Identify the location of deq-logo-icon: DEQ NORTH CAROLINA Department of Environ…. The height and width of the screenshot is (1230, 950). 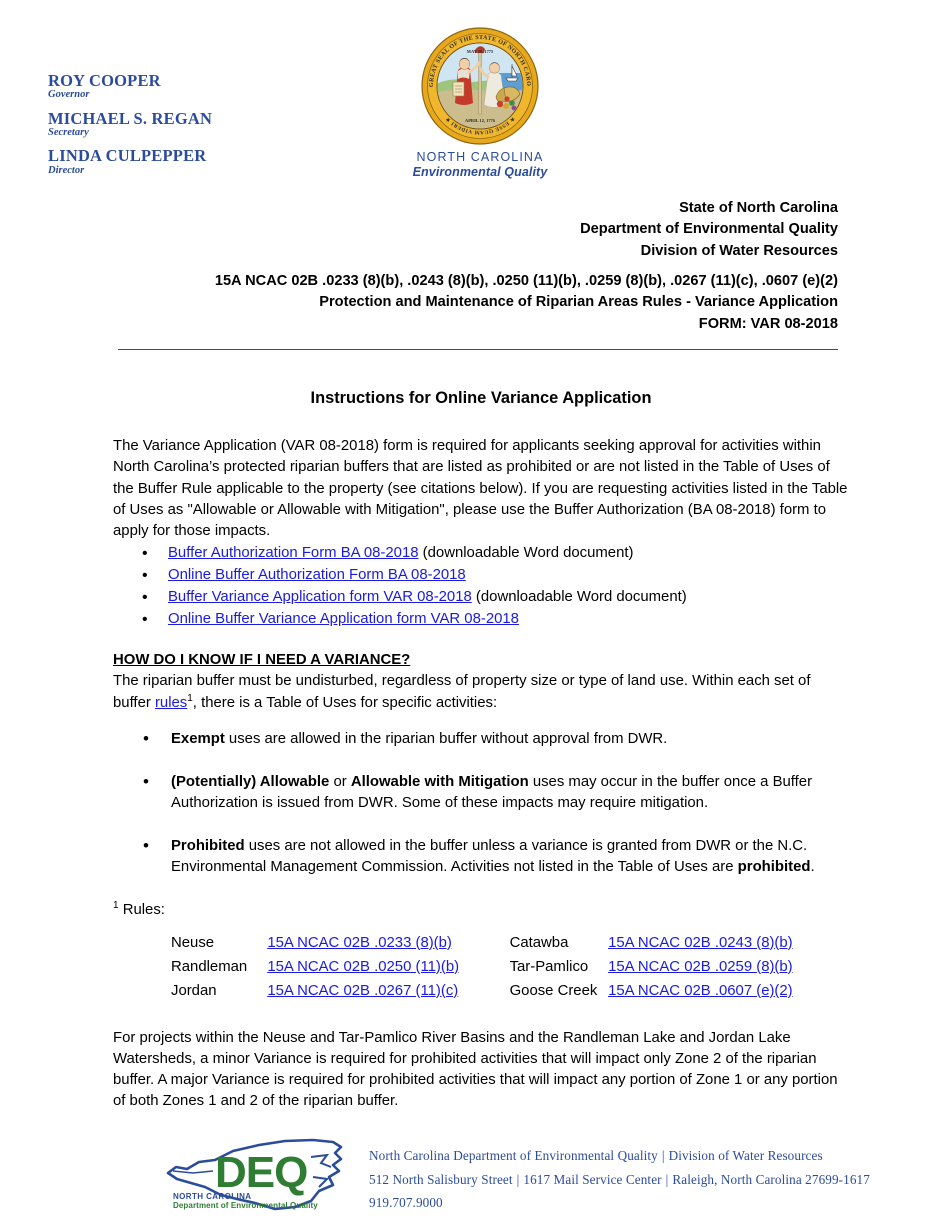
(254, 1174).